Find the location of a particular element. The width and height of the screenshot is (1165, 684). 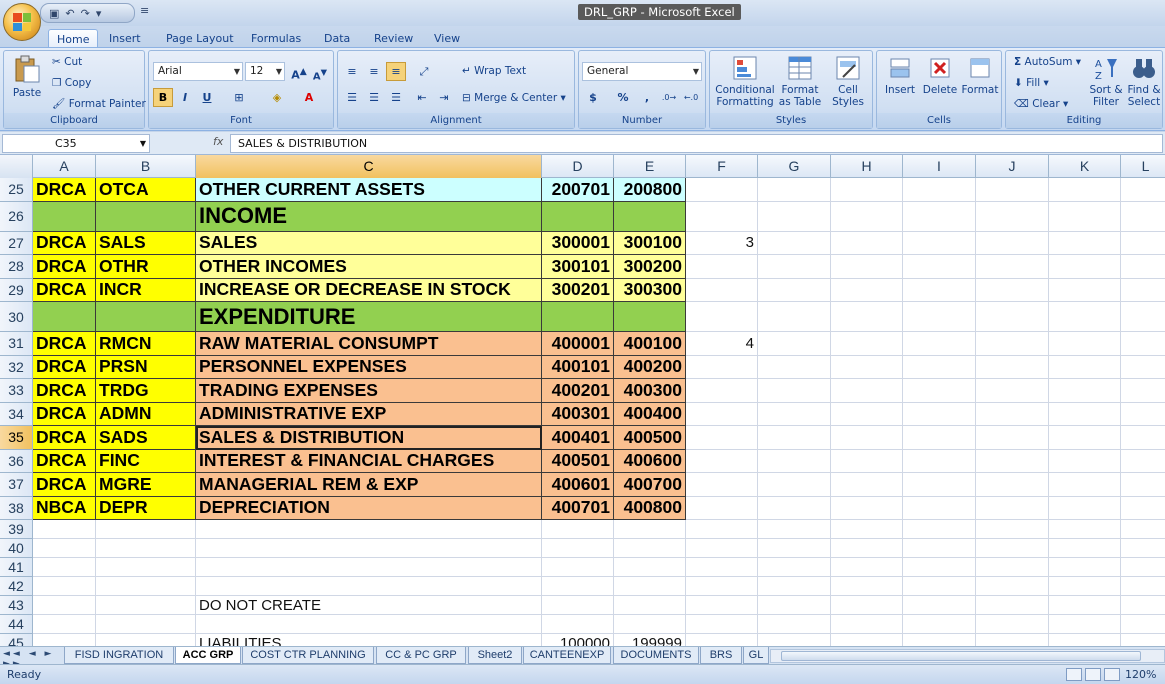

cell-e32: 400200 is located at coordinates (650, 367).